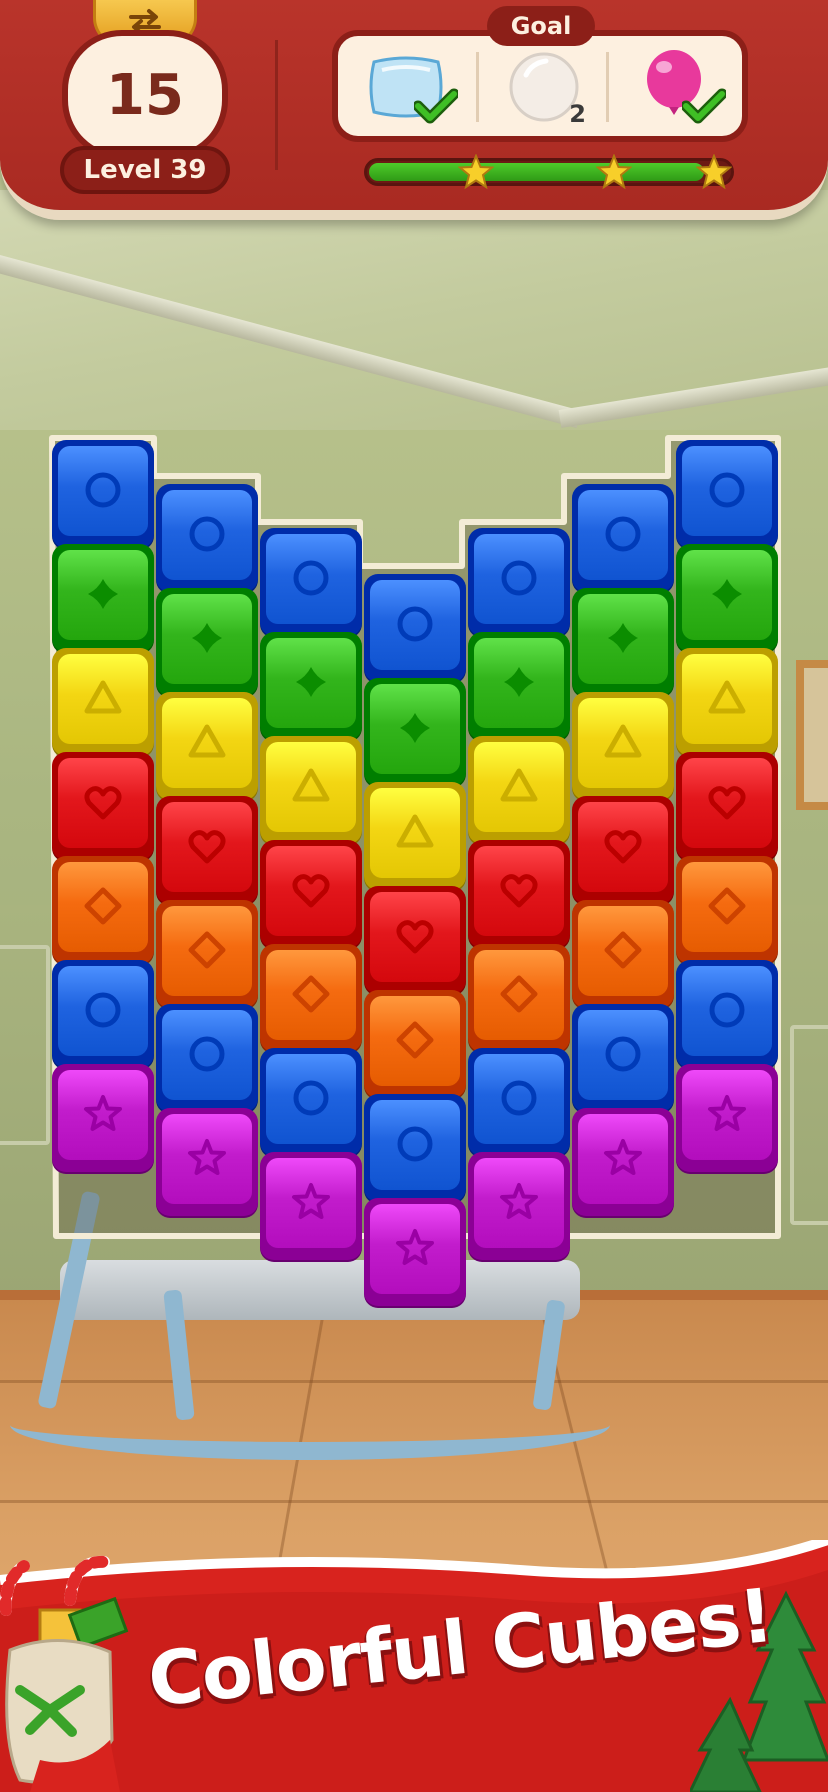 Image resolution: width=828 pixels, height=1792 pixels. I want to click on goal-item-pillow, so click(406, 87).